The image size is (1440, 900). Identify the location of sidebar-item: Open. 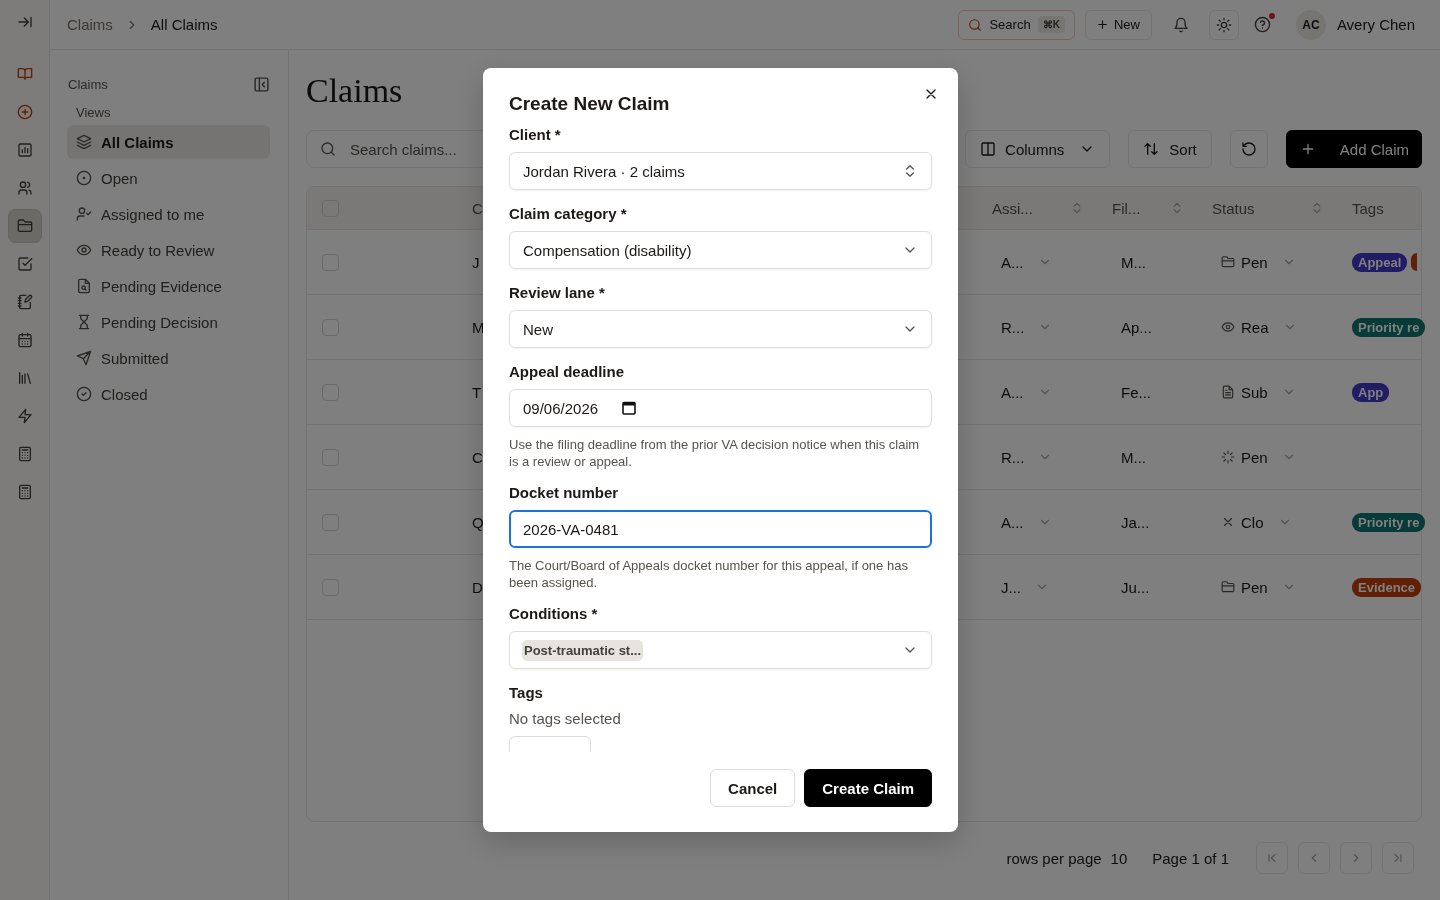
(168, 178).